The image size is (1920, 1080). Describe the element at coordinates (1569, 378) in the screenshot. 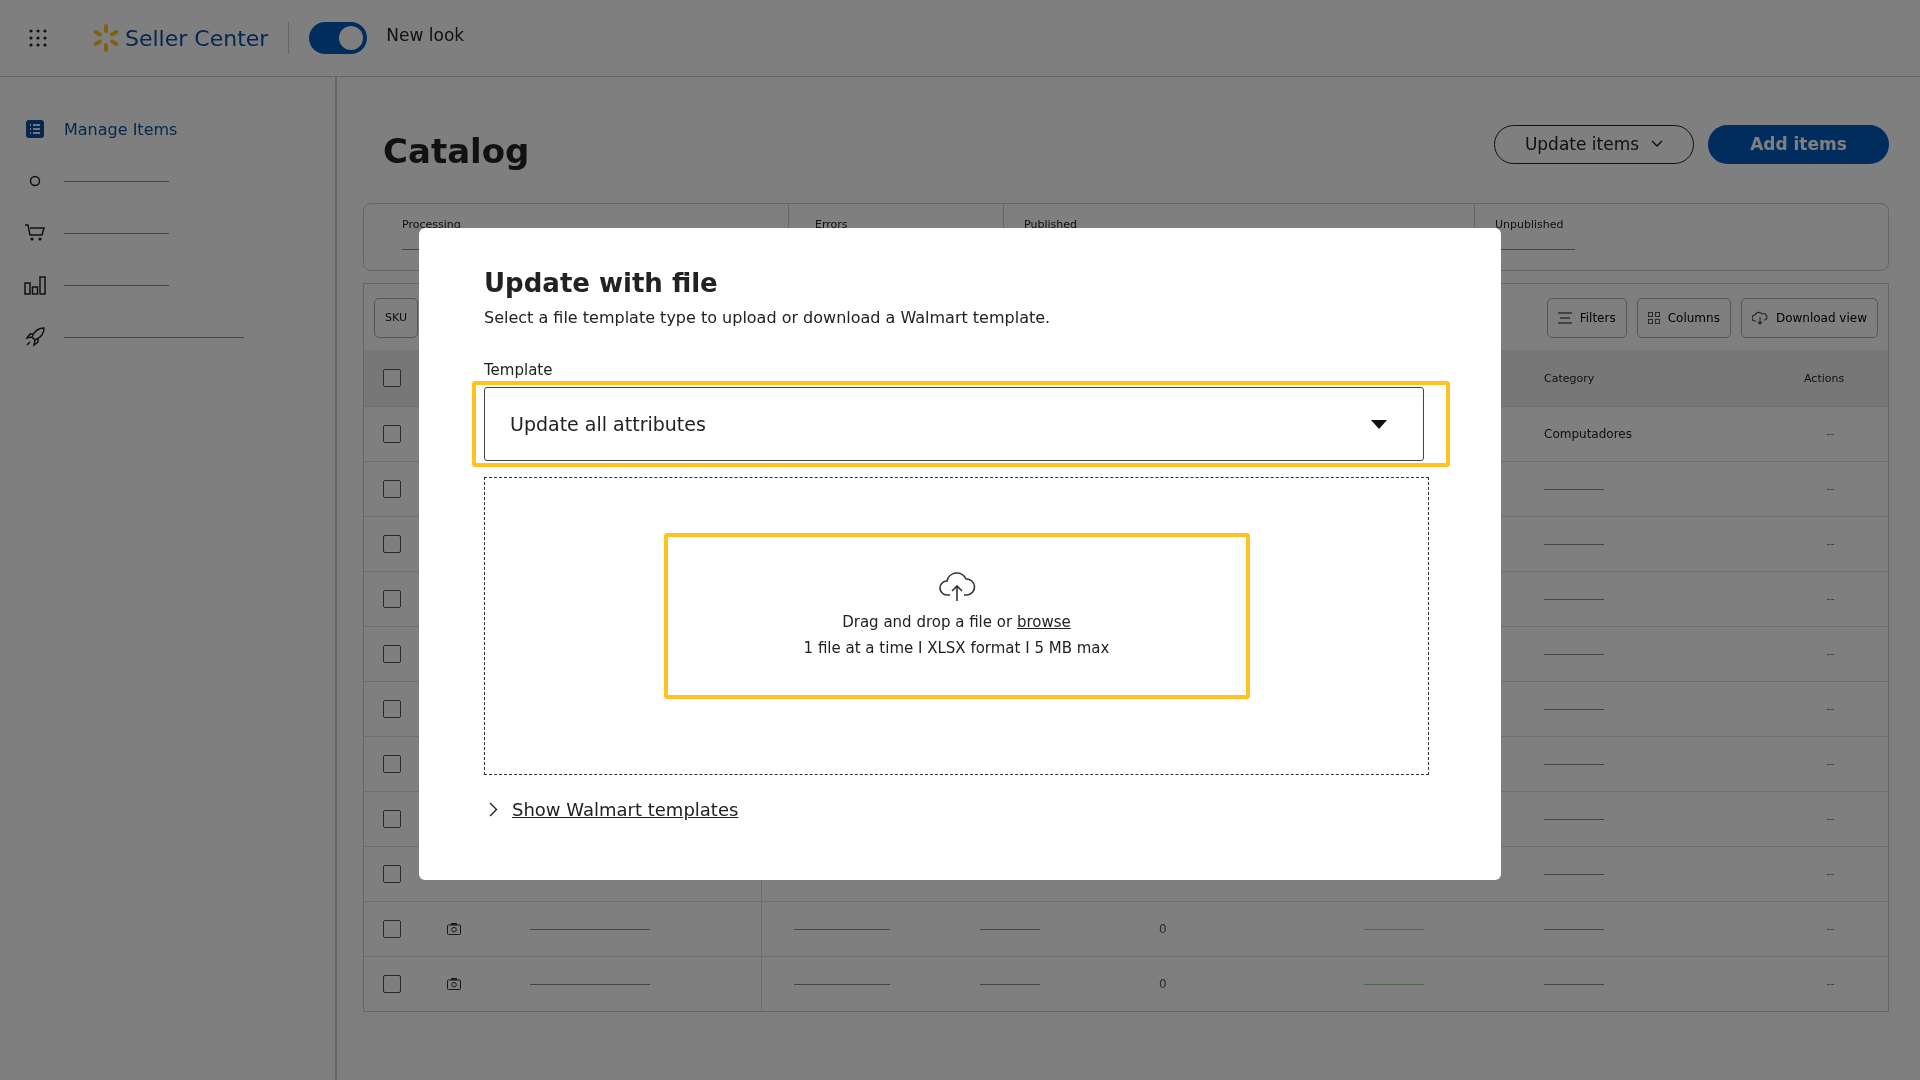

I see `column-header: Category` at that location.